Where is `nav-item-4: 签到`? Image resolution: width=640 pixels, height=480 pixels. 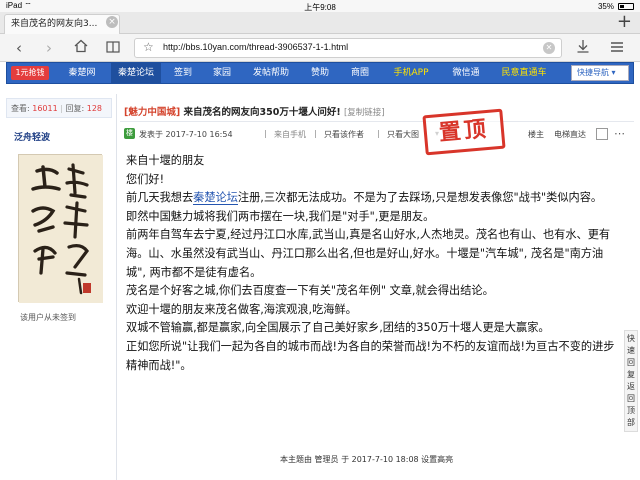
nav-item-4: 签到 is located at coordinates (183, 73).